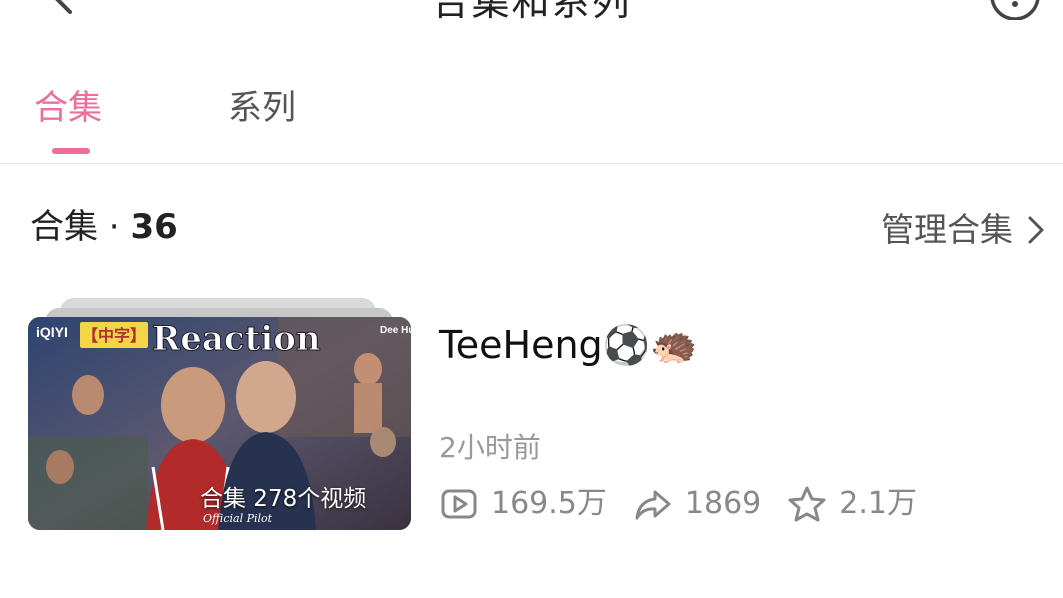 The height and width of the screenshot is (598, 1063). Describe the element at coordinates (568, 345) in the screenshot. I see `collection-title: TeeHeng⚽🦔` at that location.